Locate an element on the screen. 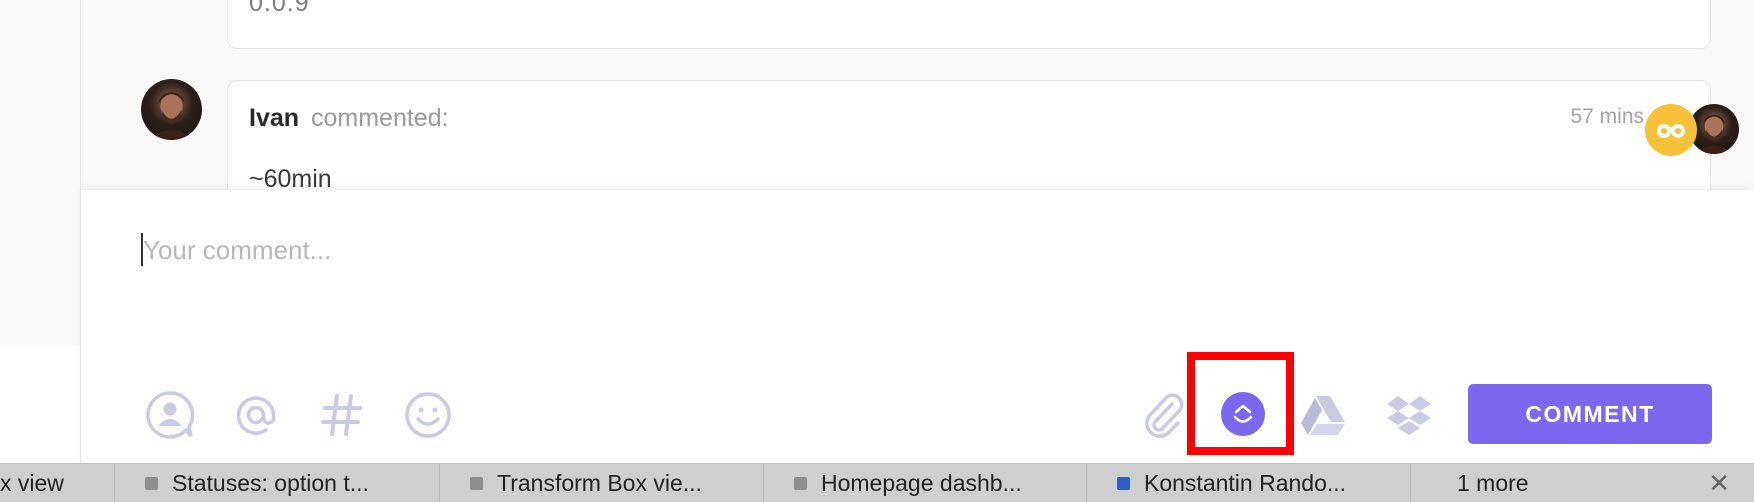 This screenshot has height=502, width=1754. emoji-button is located at coordinates (428, 415).